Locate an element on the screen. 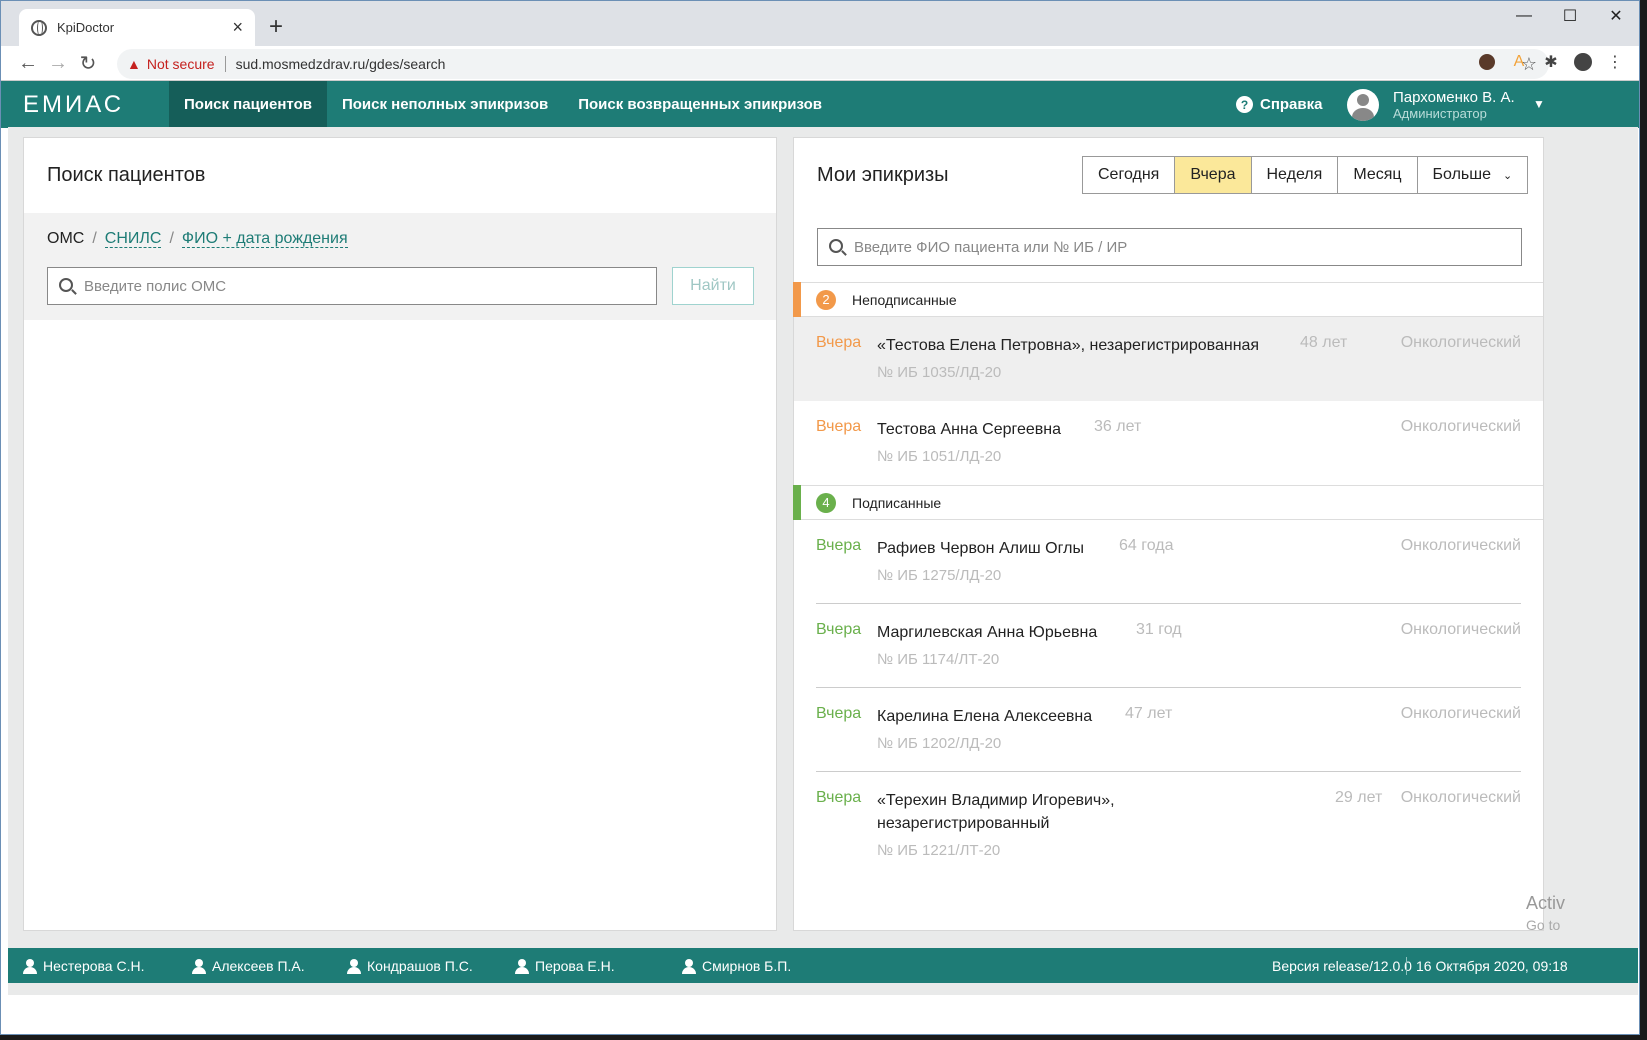  maximize-button: ☐ is located at coordinates (1570, 16).